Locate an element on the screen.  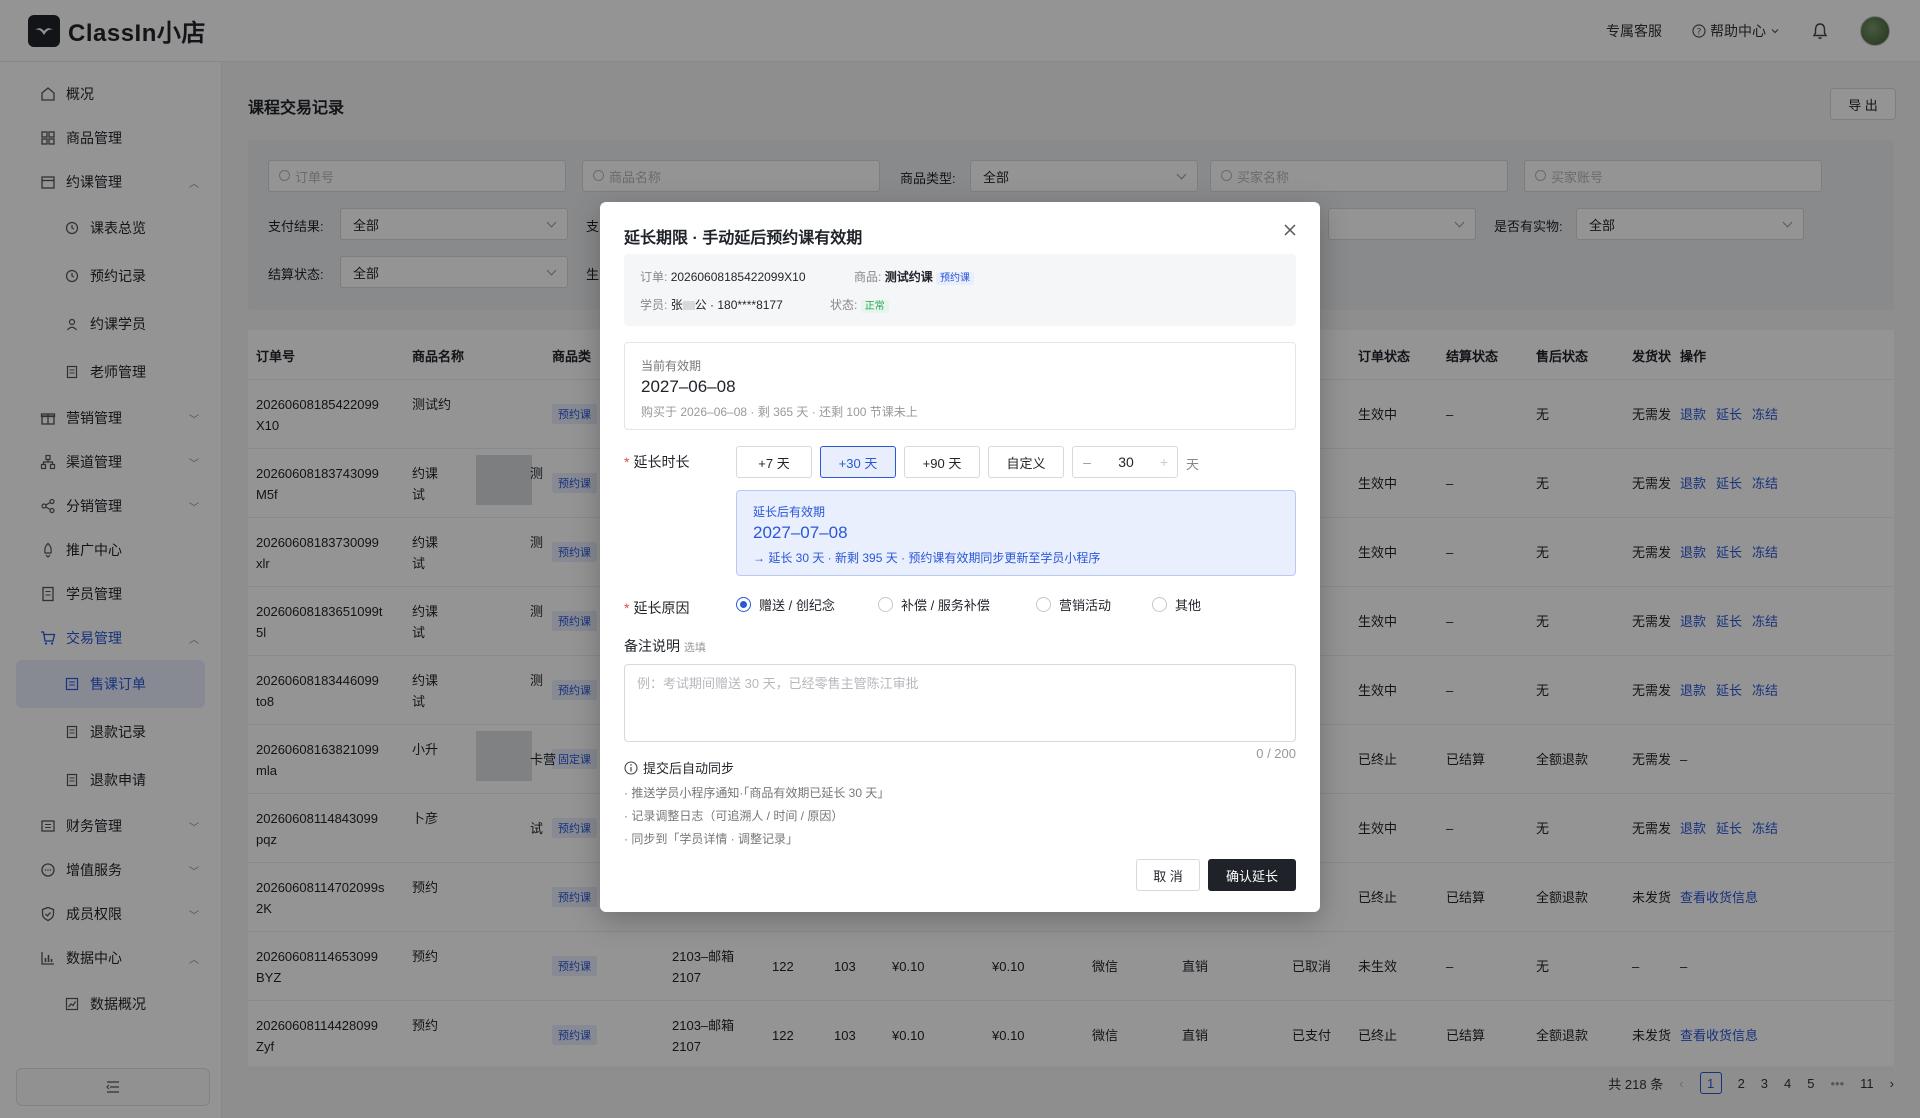
reason-other-radio: 其他 is located at coordinates (1176, 604).